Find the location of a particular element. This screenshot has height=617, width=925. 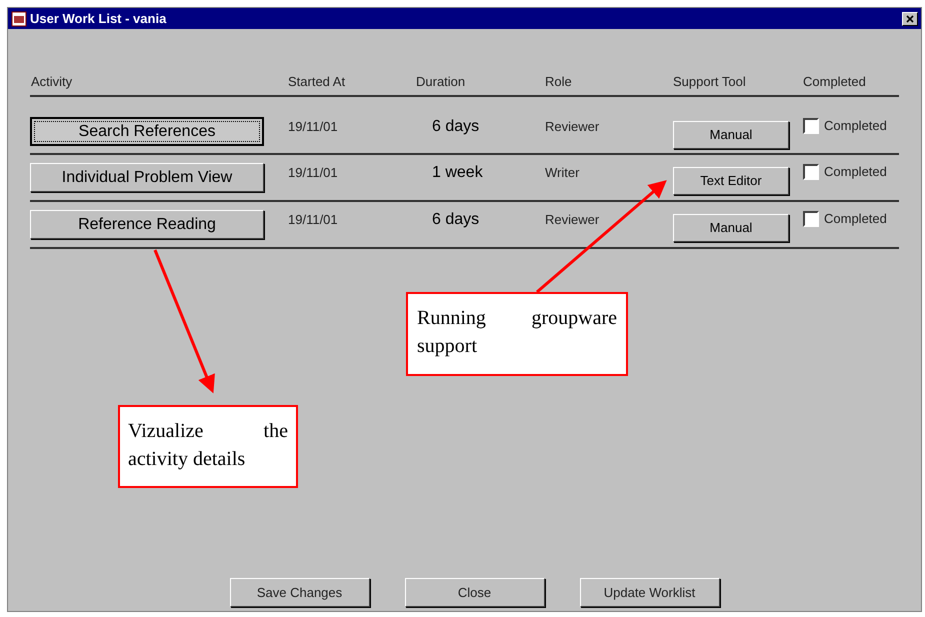

close-button is located at coordinates (910, 19).